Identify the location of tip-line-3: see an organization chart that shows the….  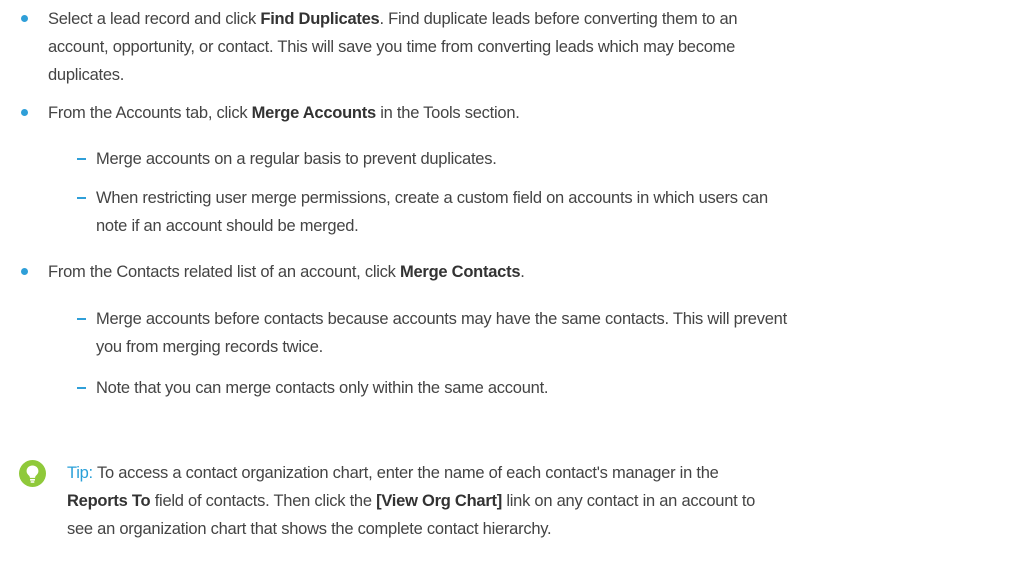
(309, 529).